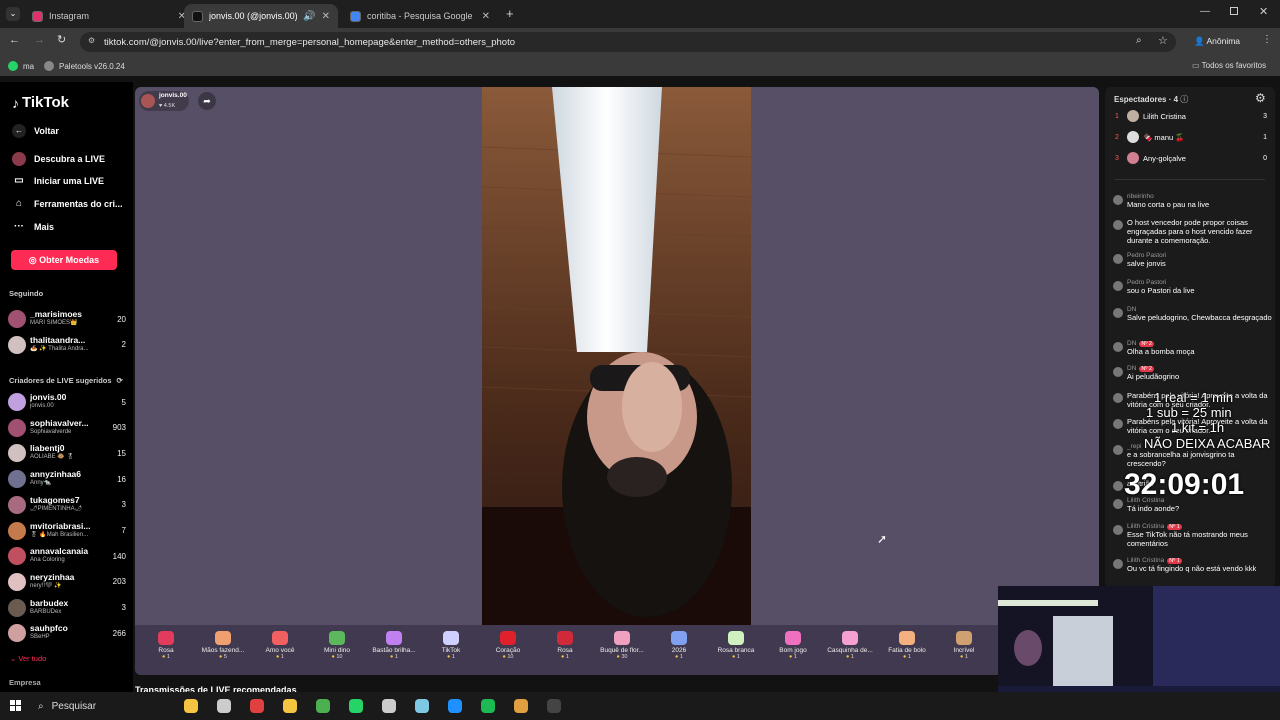 The image size is (1280, 720). Describe the element at coordinates (422, 706) in the screenshot. I see `notes-icon` at that location.